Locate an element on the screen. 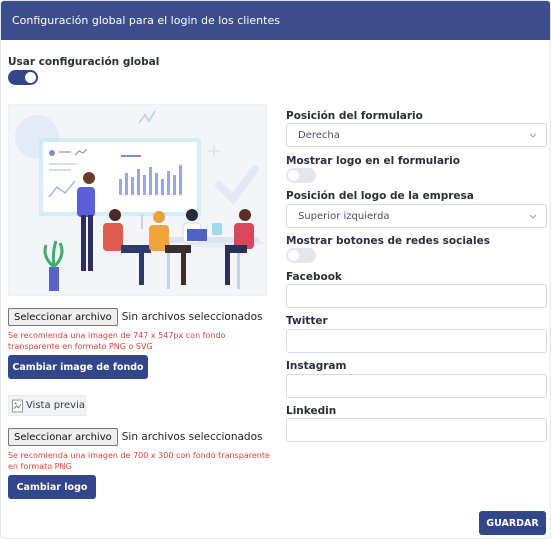 Image resolution: width=551 pixels, height=539 pixels. show-logo-label: Mostrar logo en el formulario is located at coordinates (373, 161).